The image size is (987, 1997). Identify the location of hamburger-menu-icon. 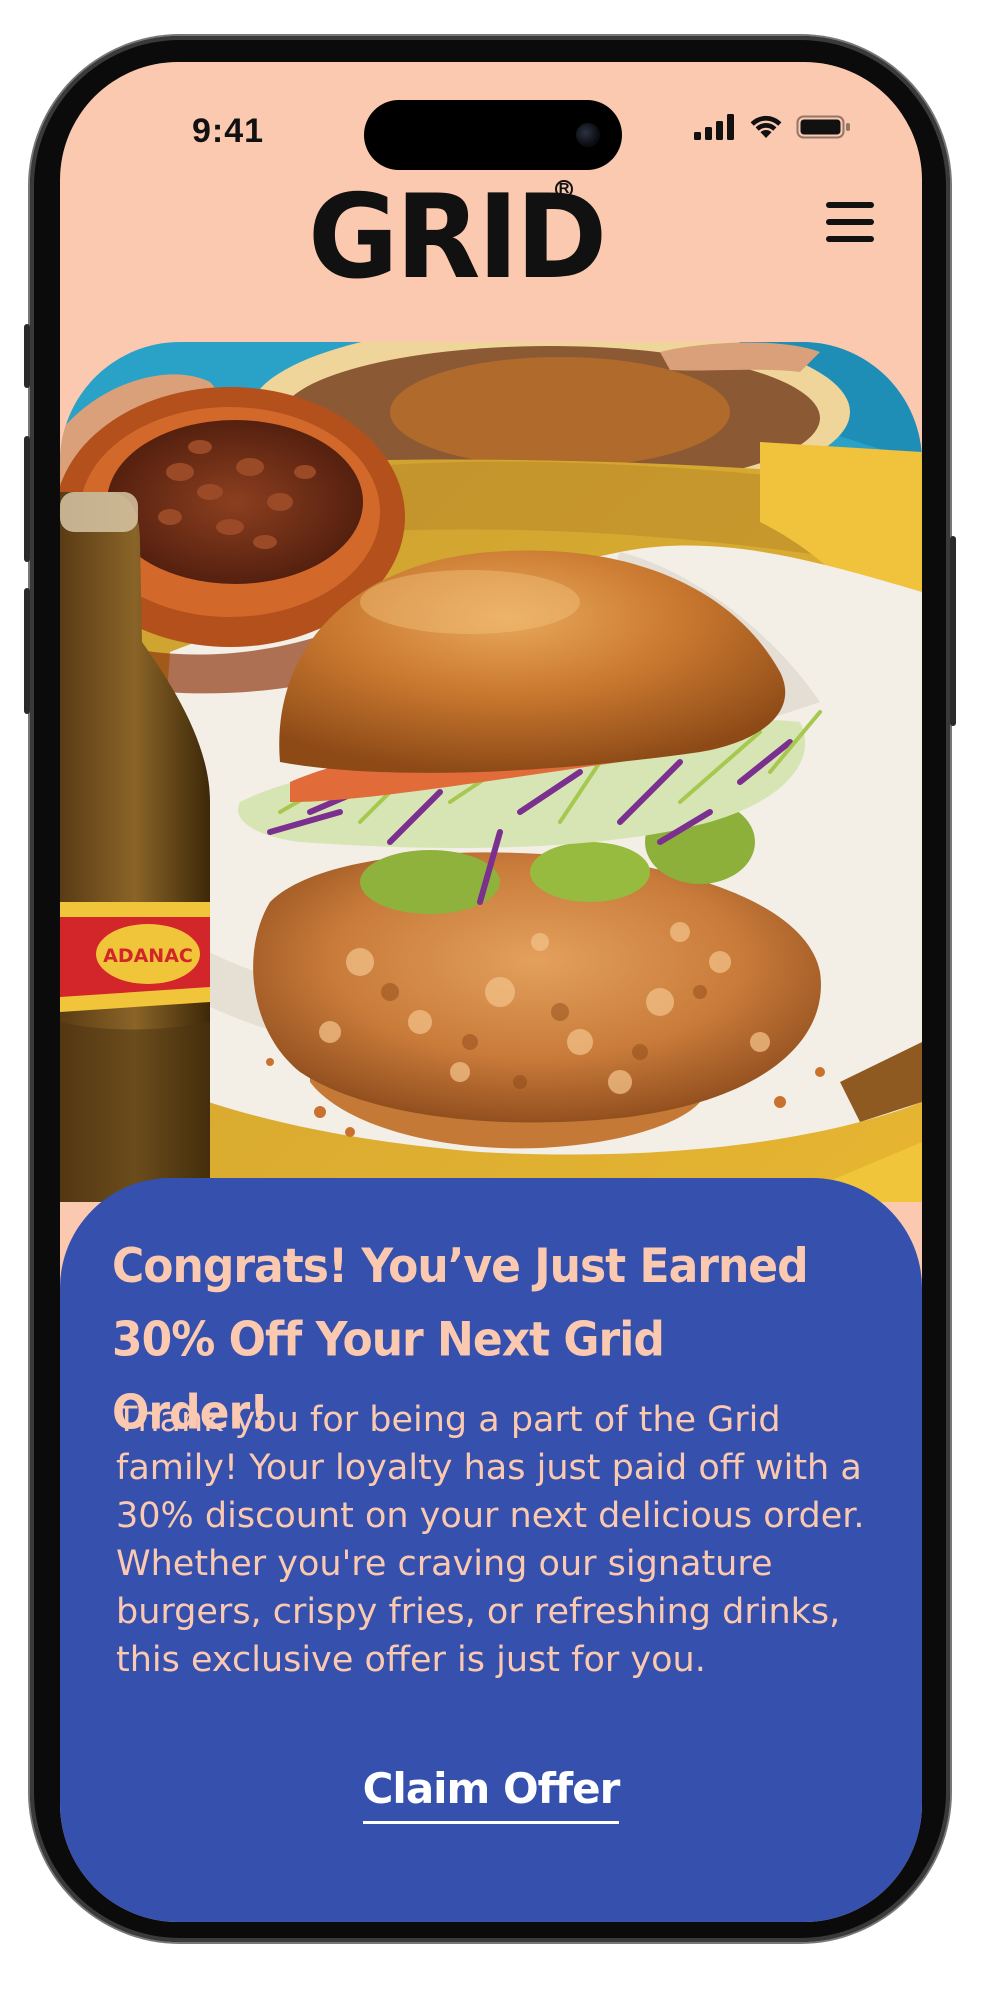
(850, 222).